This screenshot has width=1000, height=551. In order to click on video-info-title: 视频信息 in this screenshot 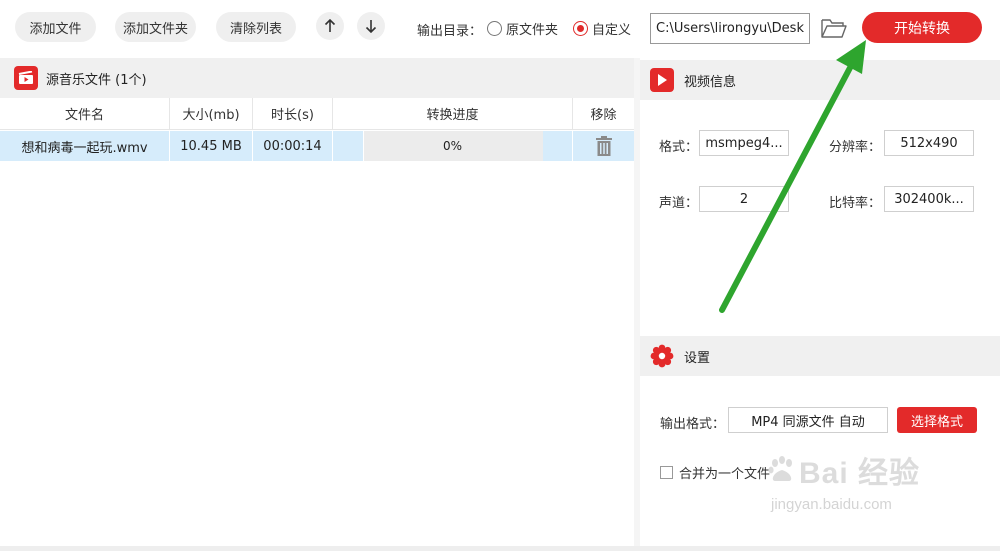, I will do `click(710, 82)`.